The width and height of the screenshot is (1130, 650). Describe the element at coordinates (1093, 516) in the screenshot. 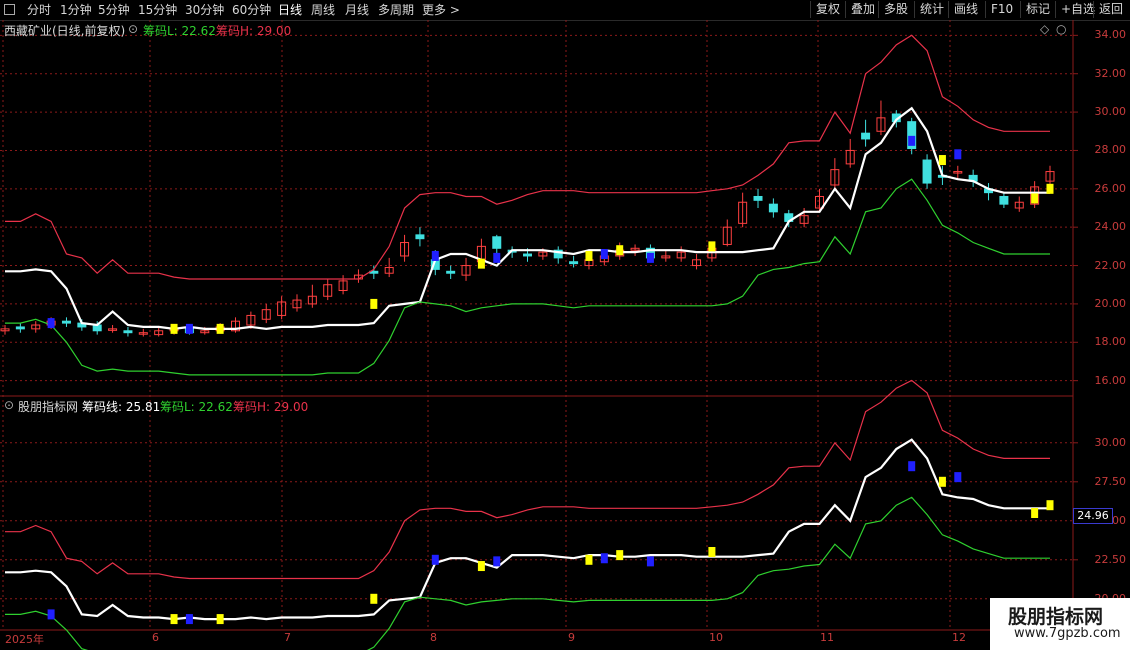

I see `current-value-tag: 24.96` at that location.